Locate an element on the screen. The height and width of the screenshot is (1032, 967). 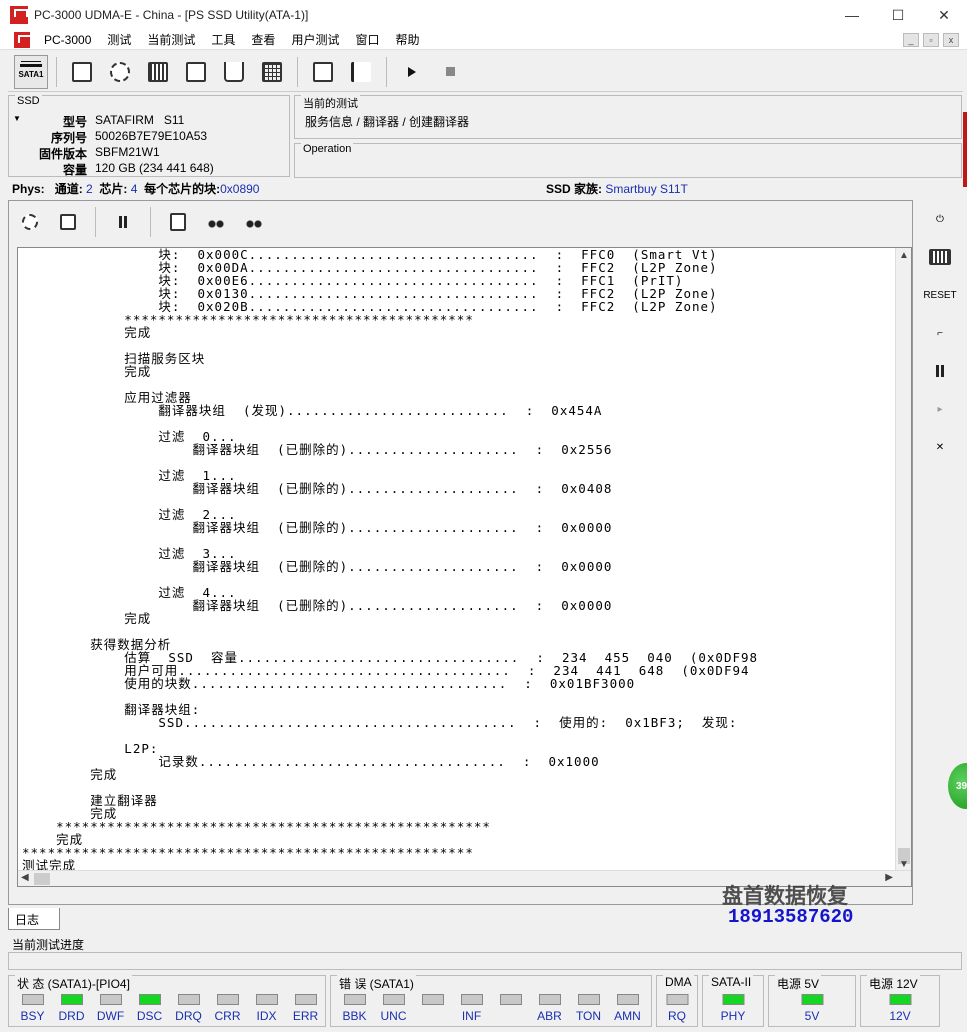
status-led-label: PHY is located at coordinates (733, 1016).